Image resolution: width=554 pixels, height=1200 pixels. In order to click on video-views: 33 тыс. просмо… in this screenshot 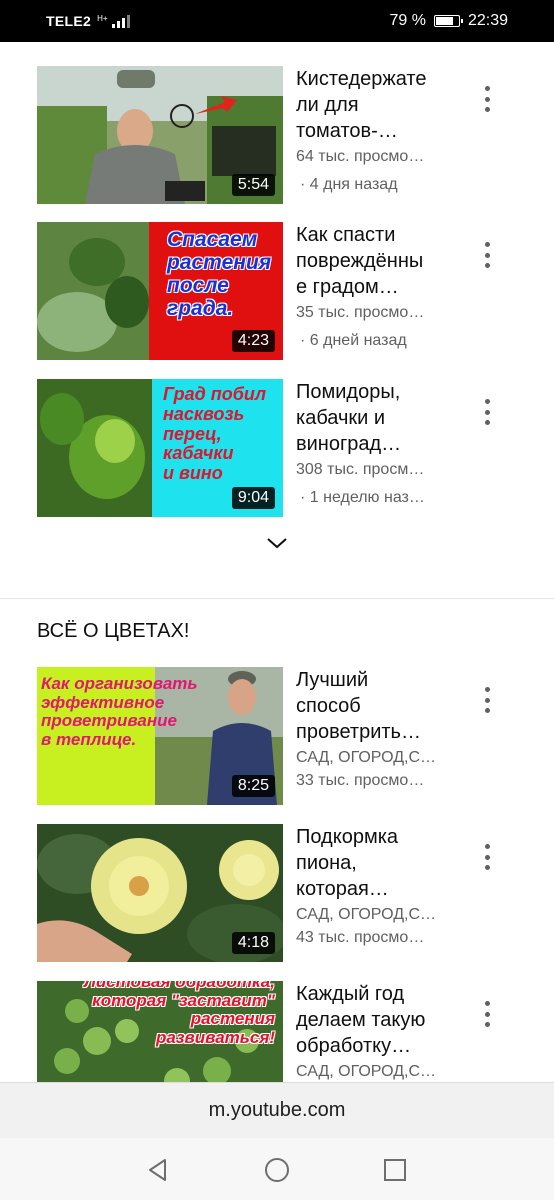, I will do `click(360, 780)`.